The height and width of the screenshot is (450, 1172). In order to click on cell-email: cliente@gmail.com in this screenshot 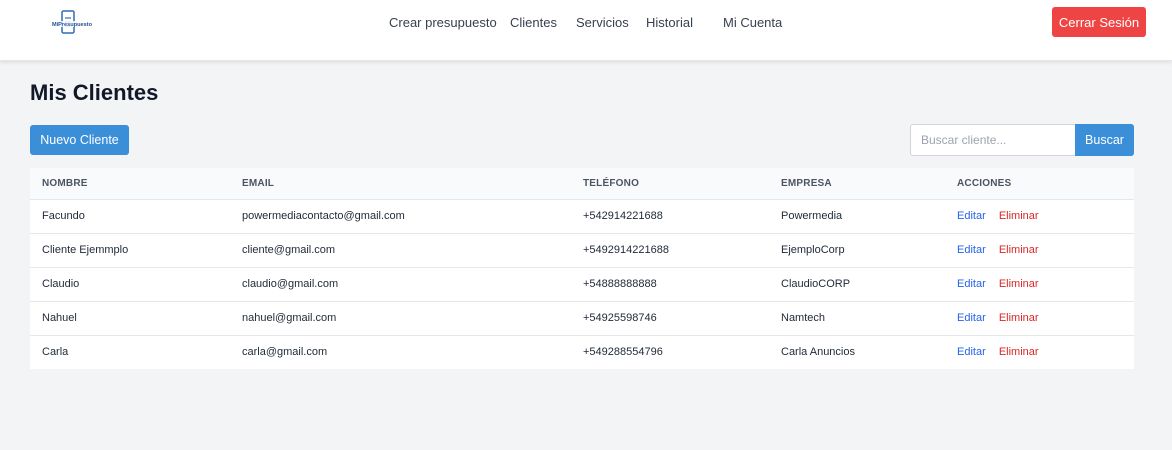, I will do `click(289, 250)`.